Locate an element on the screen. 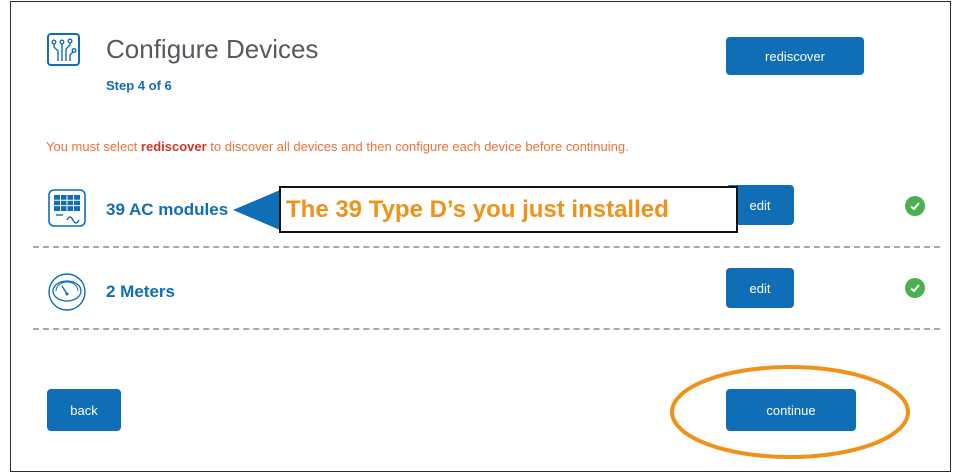 The height and width of the screenshot is (475, 956). highlight-ring is located at coordinates (790, 414).